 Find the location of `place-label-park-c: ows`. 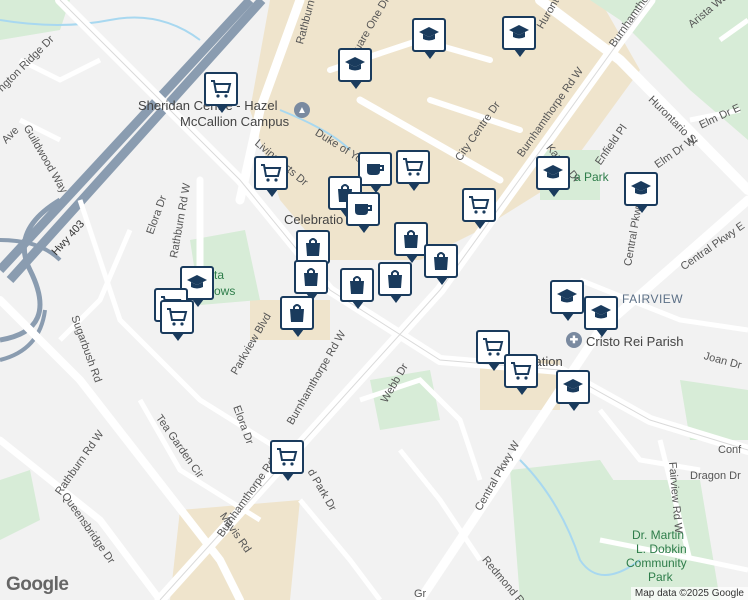

place-label-park-c: ows is located at coordinates (225, 291).